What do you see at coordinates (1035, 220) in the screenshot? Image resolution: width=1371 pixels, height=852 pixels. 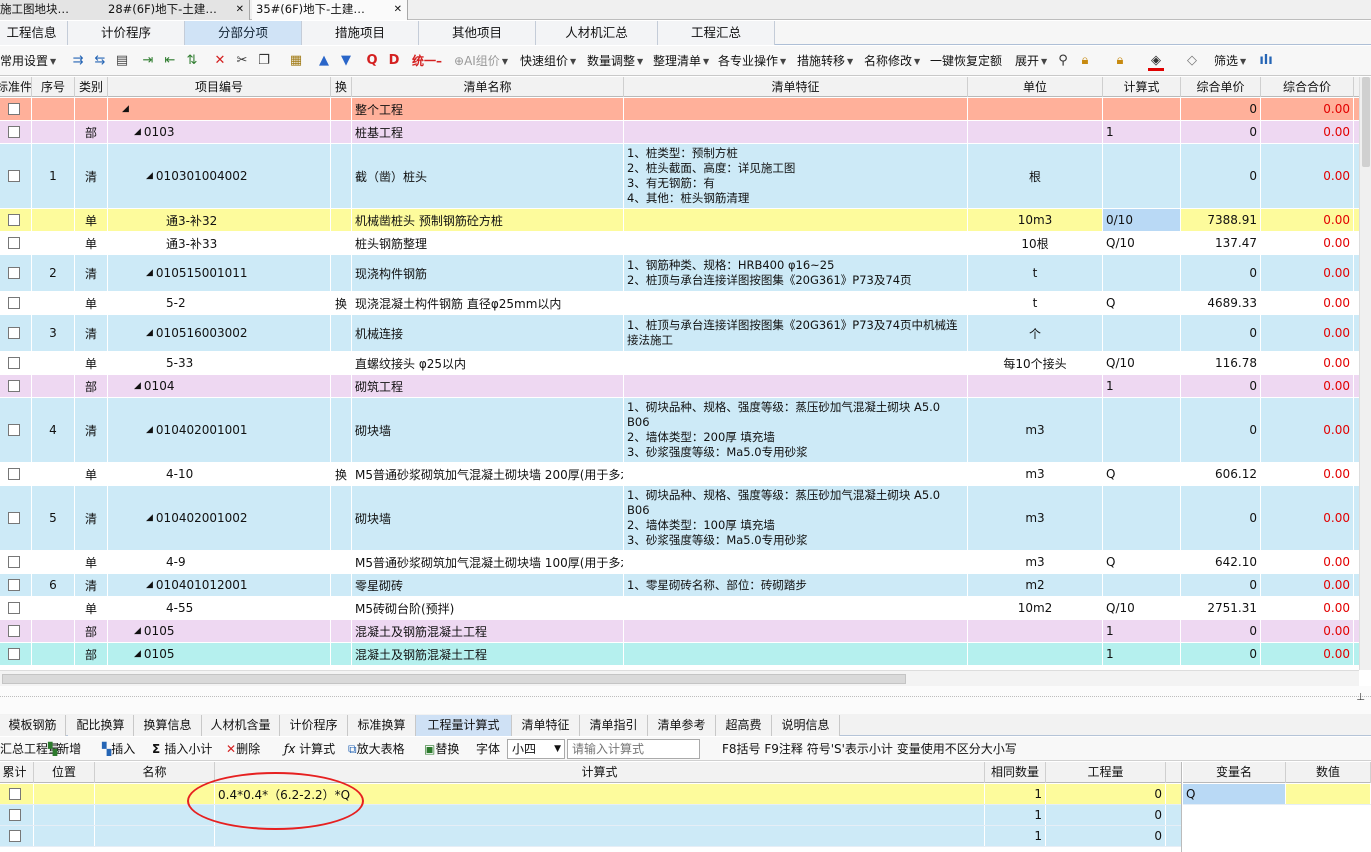 I see `grid-cell: 10m3` at bounding box center [1035, 220].